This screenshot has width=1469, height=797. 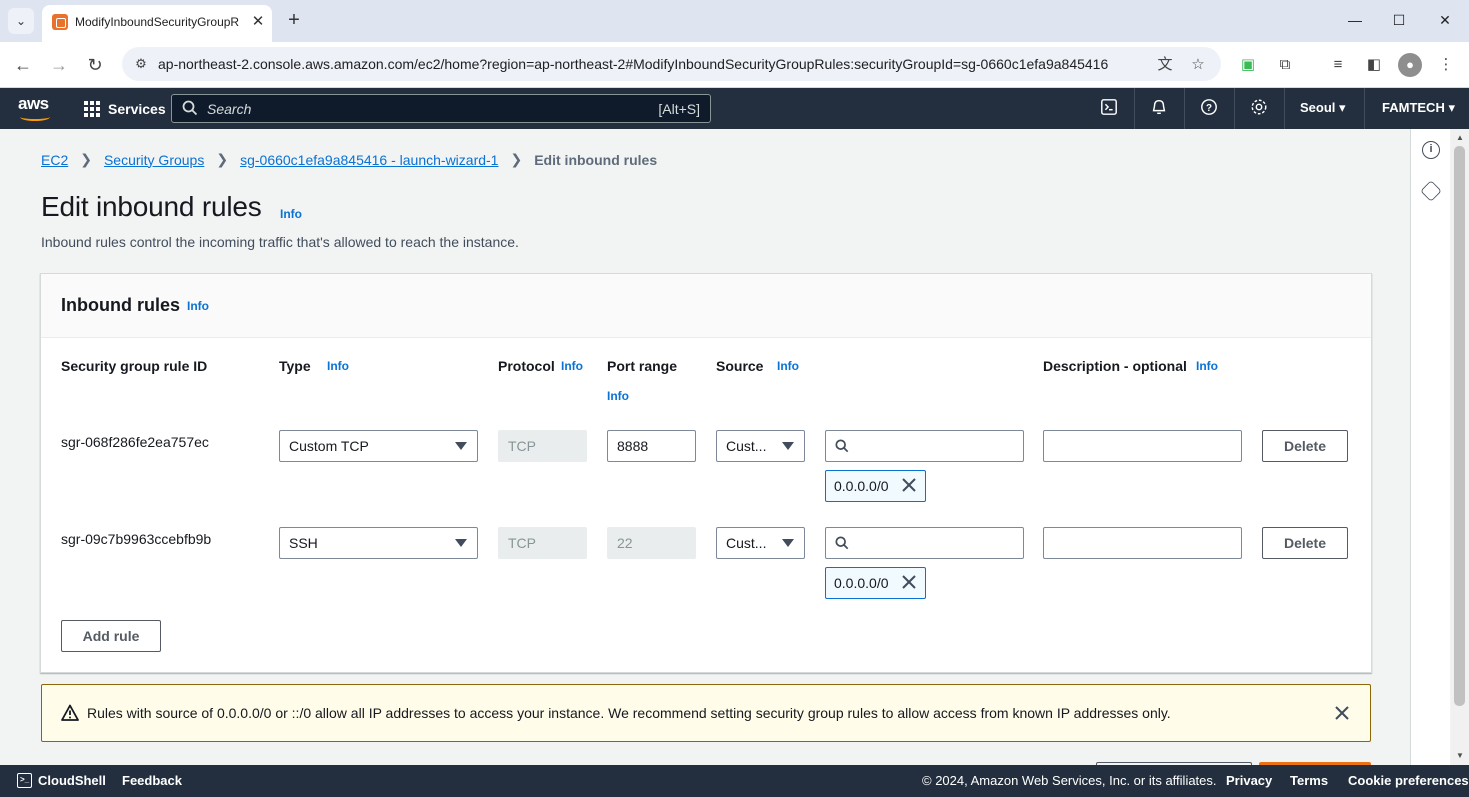 What do you see at coordinates (1248, 65) in the screenshot?
I see `extension-green-icon: ▣` at bounding box center [1248, 65].